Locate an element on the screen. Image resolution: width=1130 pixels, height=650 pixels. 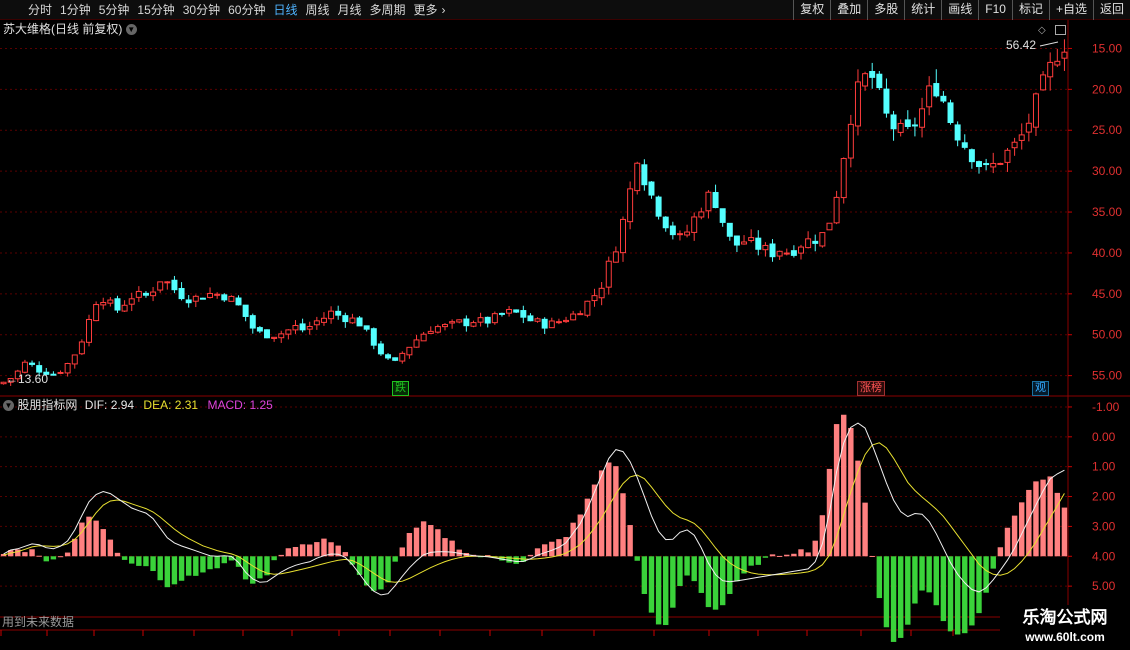
toolbar-button-6: 标记 is located at coordinates (1030, 10).